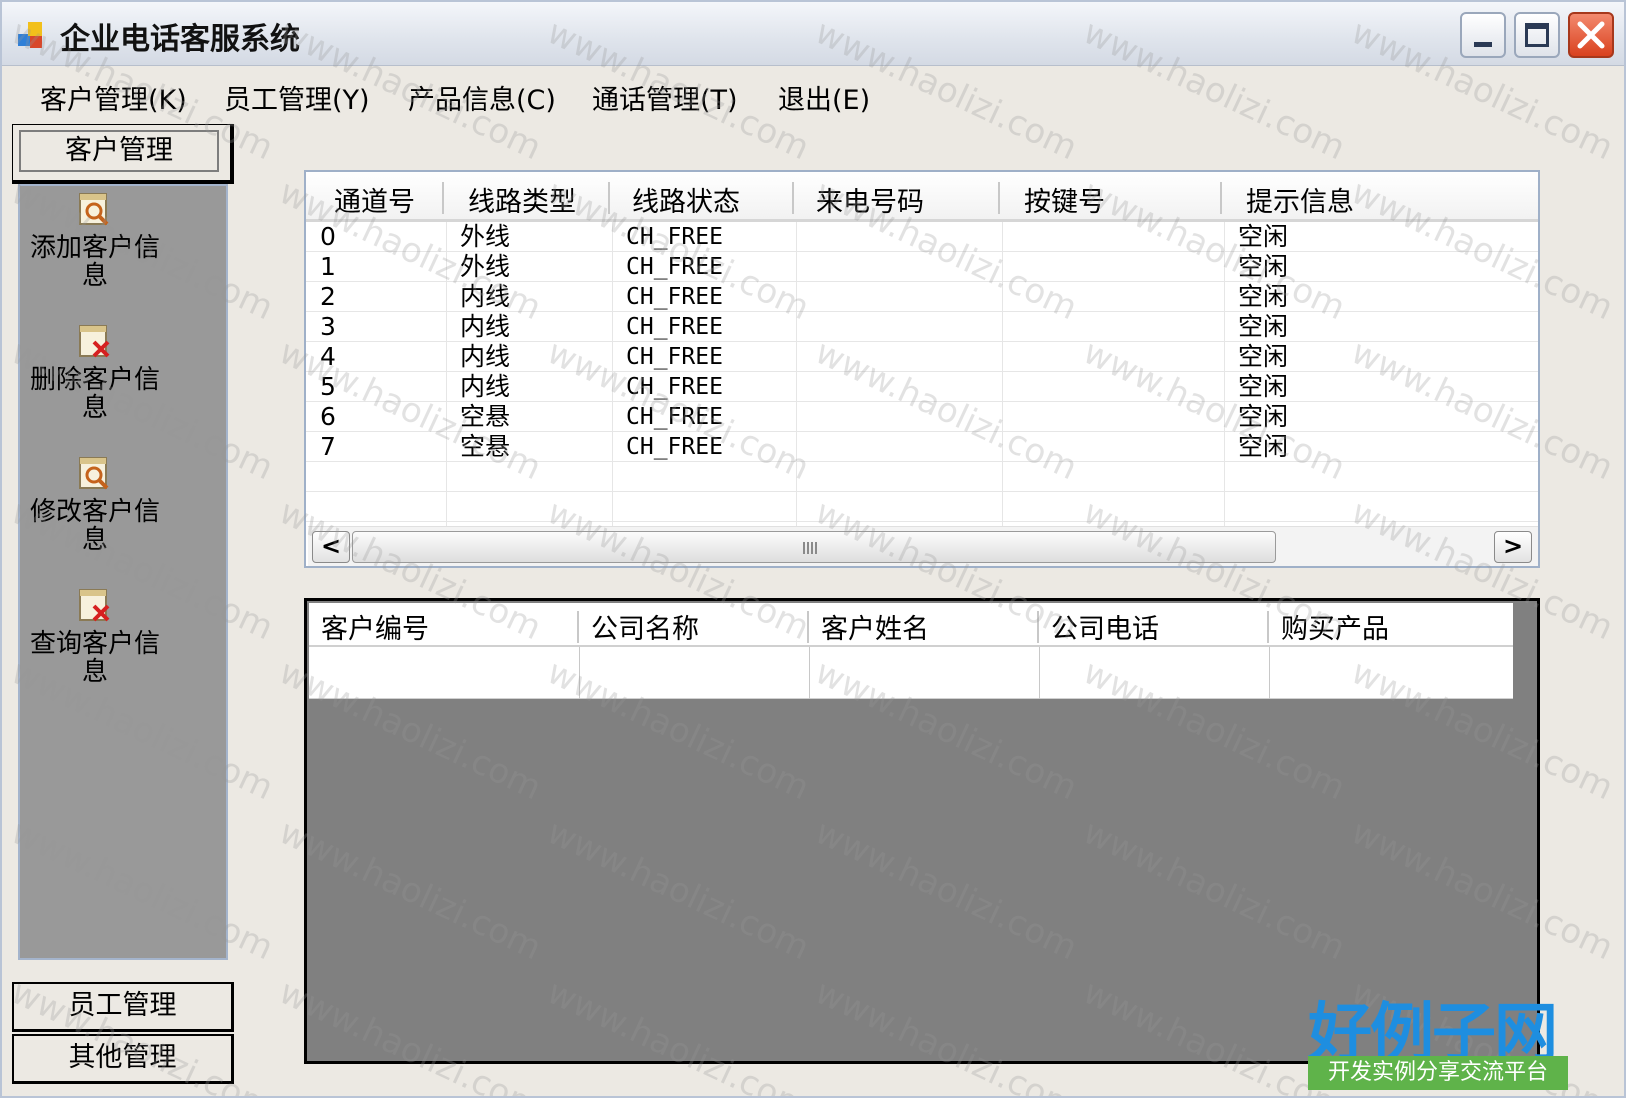  I want to click on table-cell: 7, so click(328, 446).